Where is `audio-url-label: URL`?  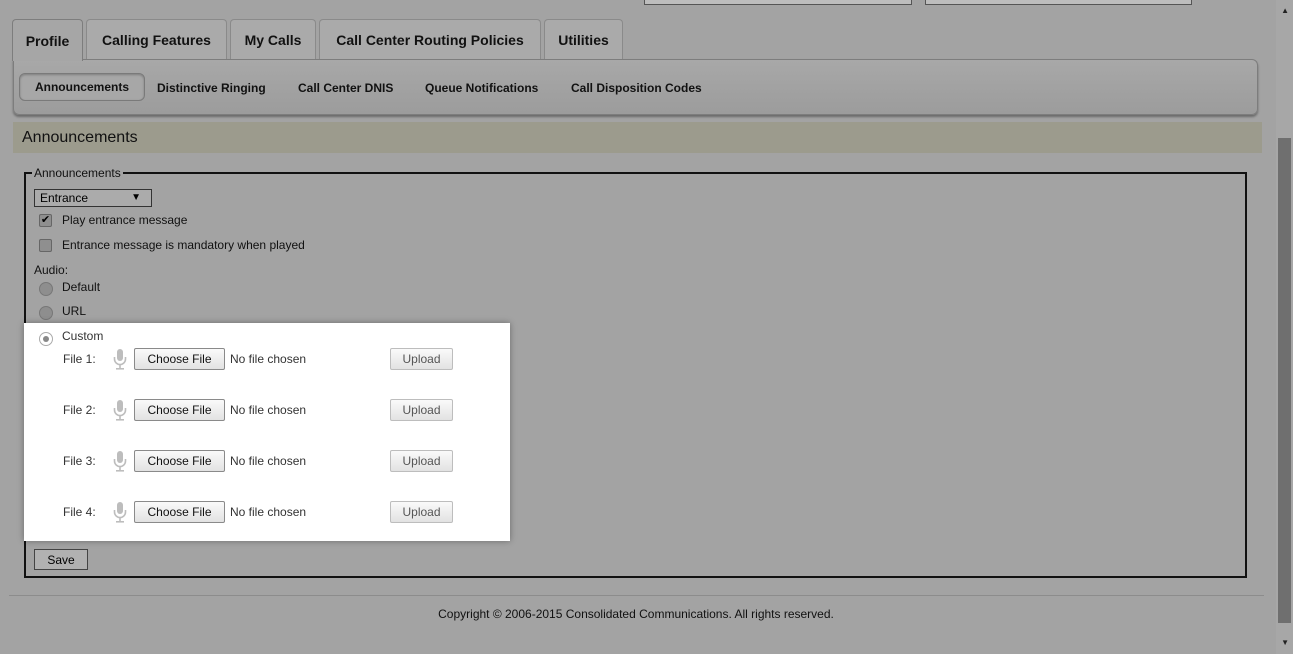 audio-url-label: URL is located at coordinates (74, 311).